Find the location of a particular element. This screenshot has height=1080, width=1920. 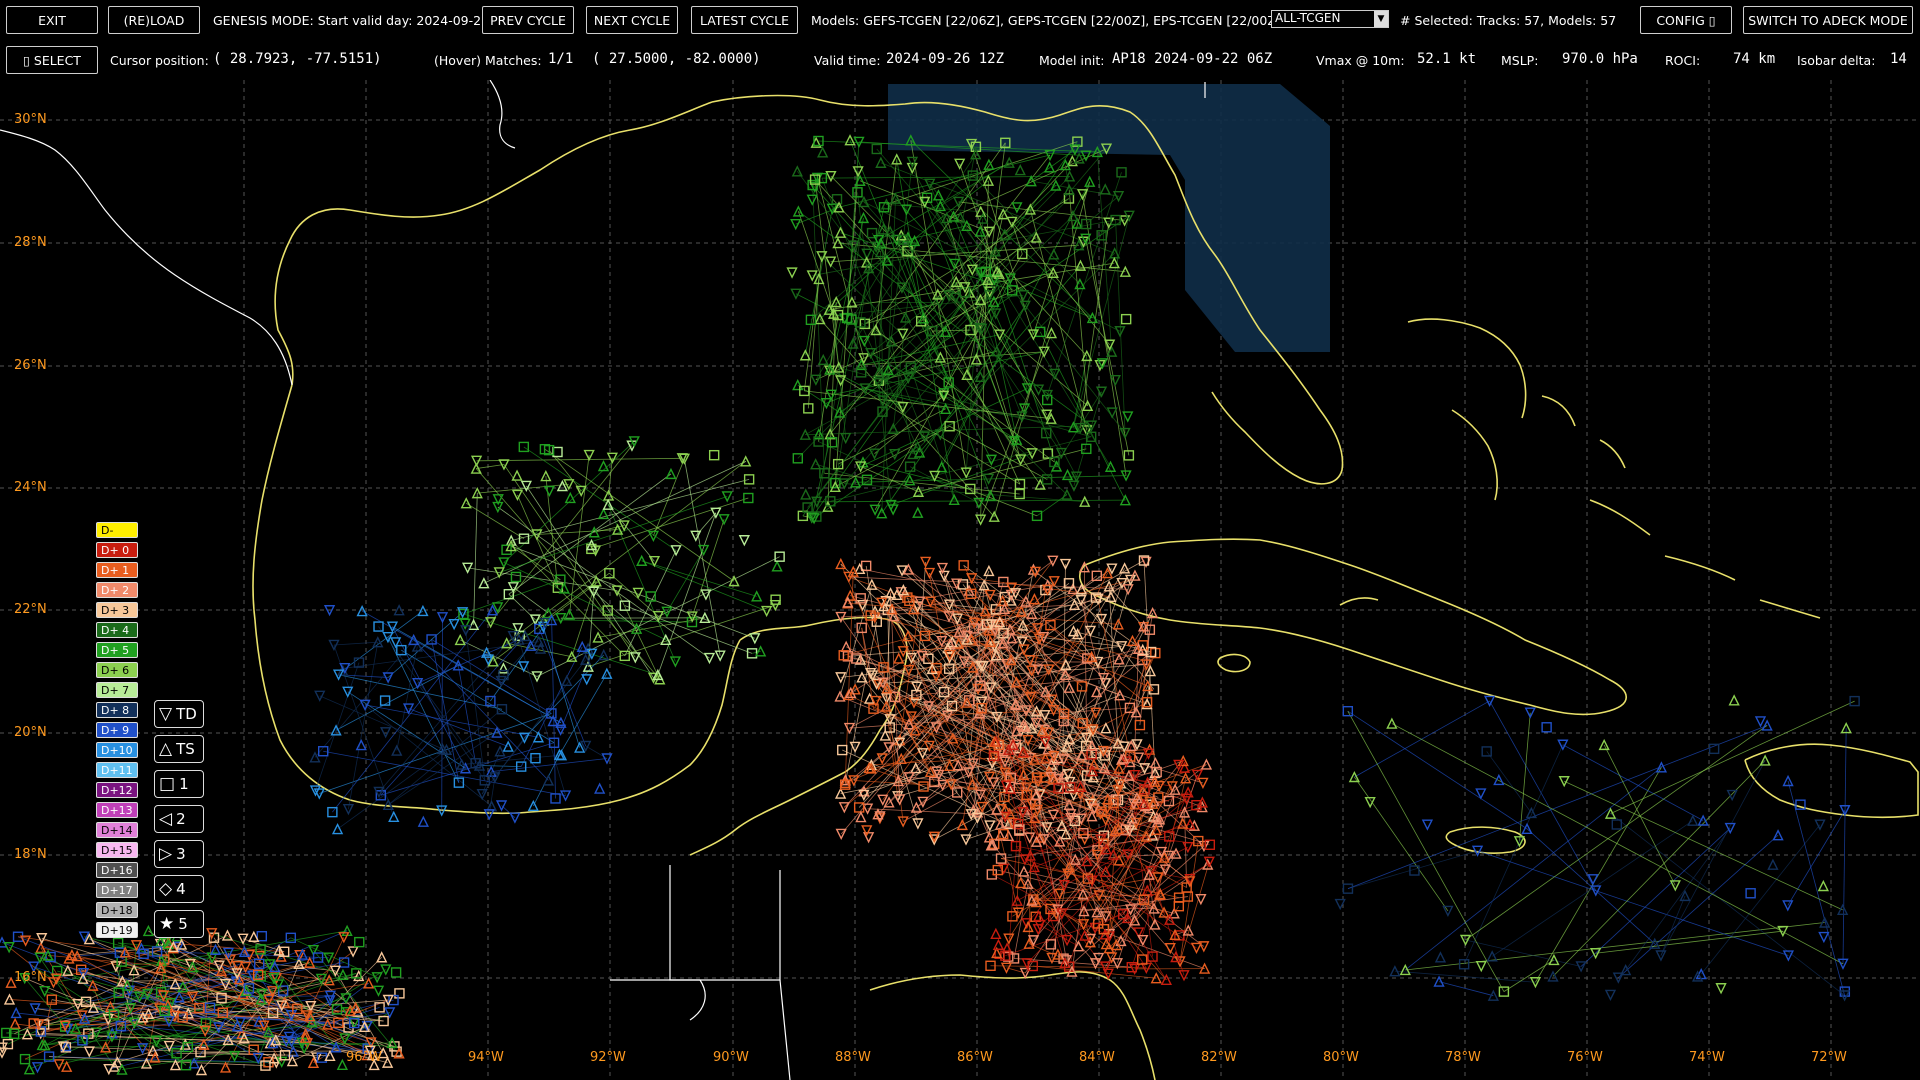

hover-position: ( 27.5000, -82.0000) is located at coordinates (676, 59).